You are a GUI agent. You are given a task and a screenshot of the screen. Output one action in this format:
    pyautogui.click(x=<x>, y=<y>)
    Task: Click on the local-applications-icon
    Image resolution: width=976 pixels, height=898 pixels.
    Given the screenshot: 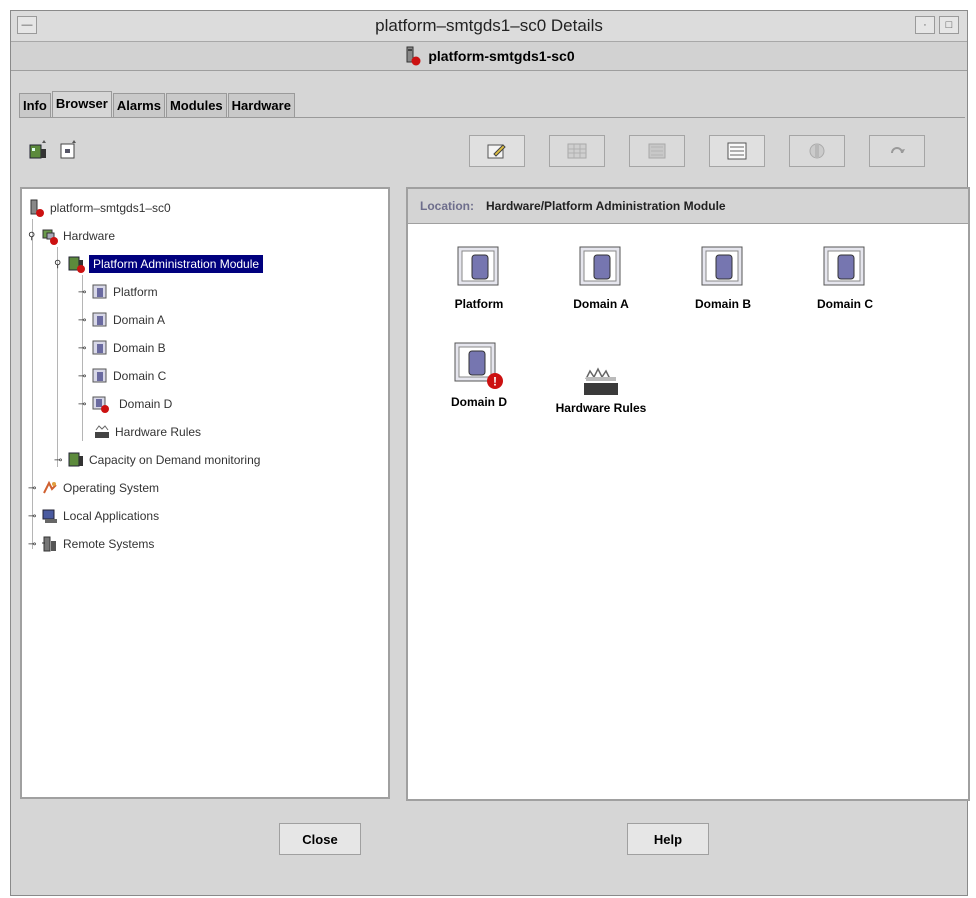 What is the action you would take?
    pyautogui.click(x=49, y=516)
    